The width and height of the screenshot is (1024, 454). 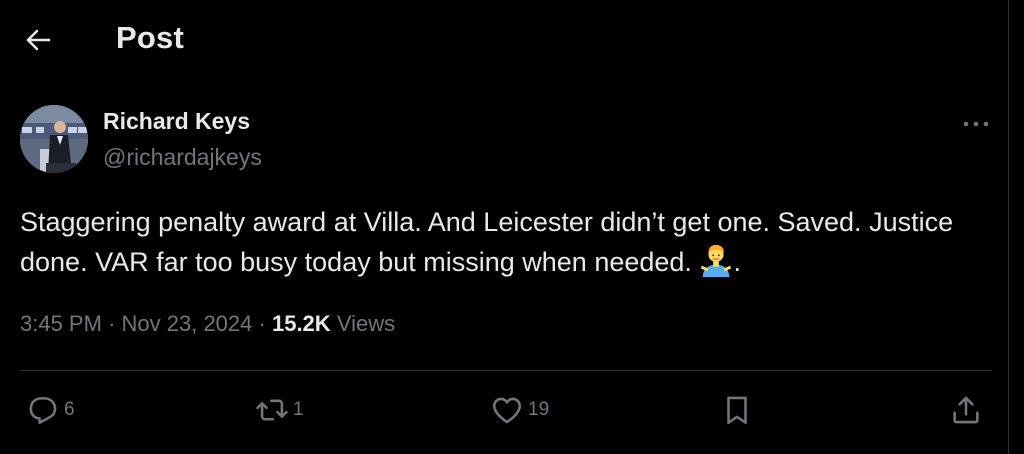 What do you see at coordinates (61, 323) in the screenshot?
I see `post-time: 3:45 PM` at bounding box center [61, 323].